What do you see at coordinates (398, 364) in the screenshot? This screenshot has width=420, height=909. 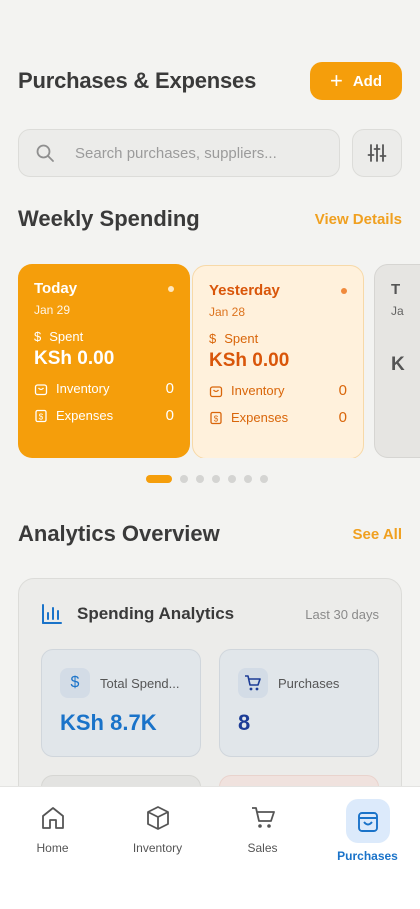 I see `spent-amount: K` at bounding box center [398, 364].